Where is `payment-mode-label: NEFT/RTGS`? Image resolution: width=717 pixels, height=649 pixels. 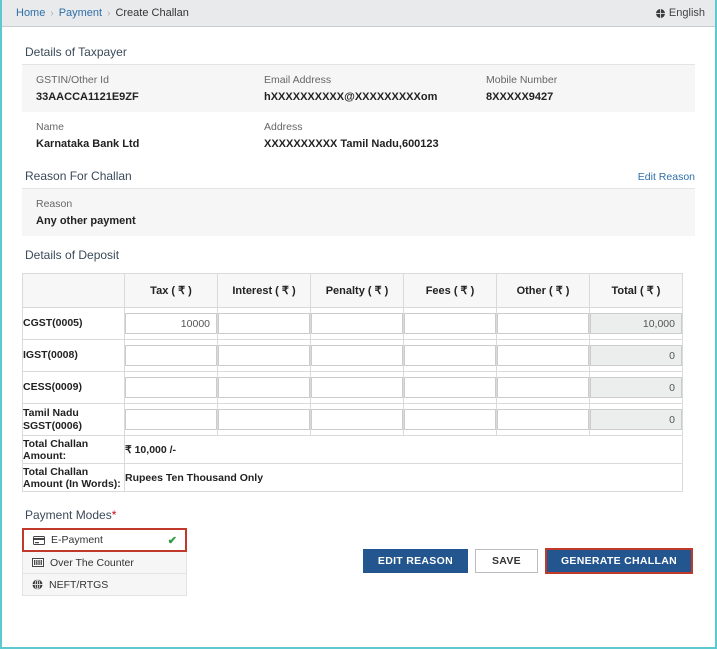 payment-mode-label: NEFT/RTGS is located at coordinates (79, 584).